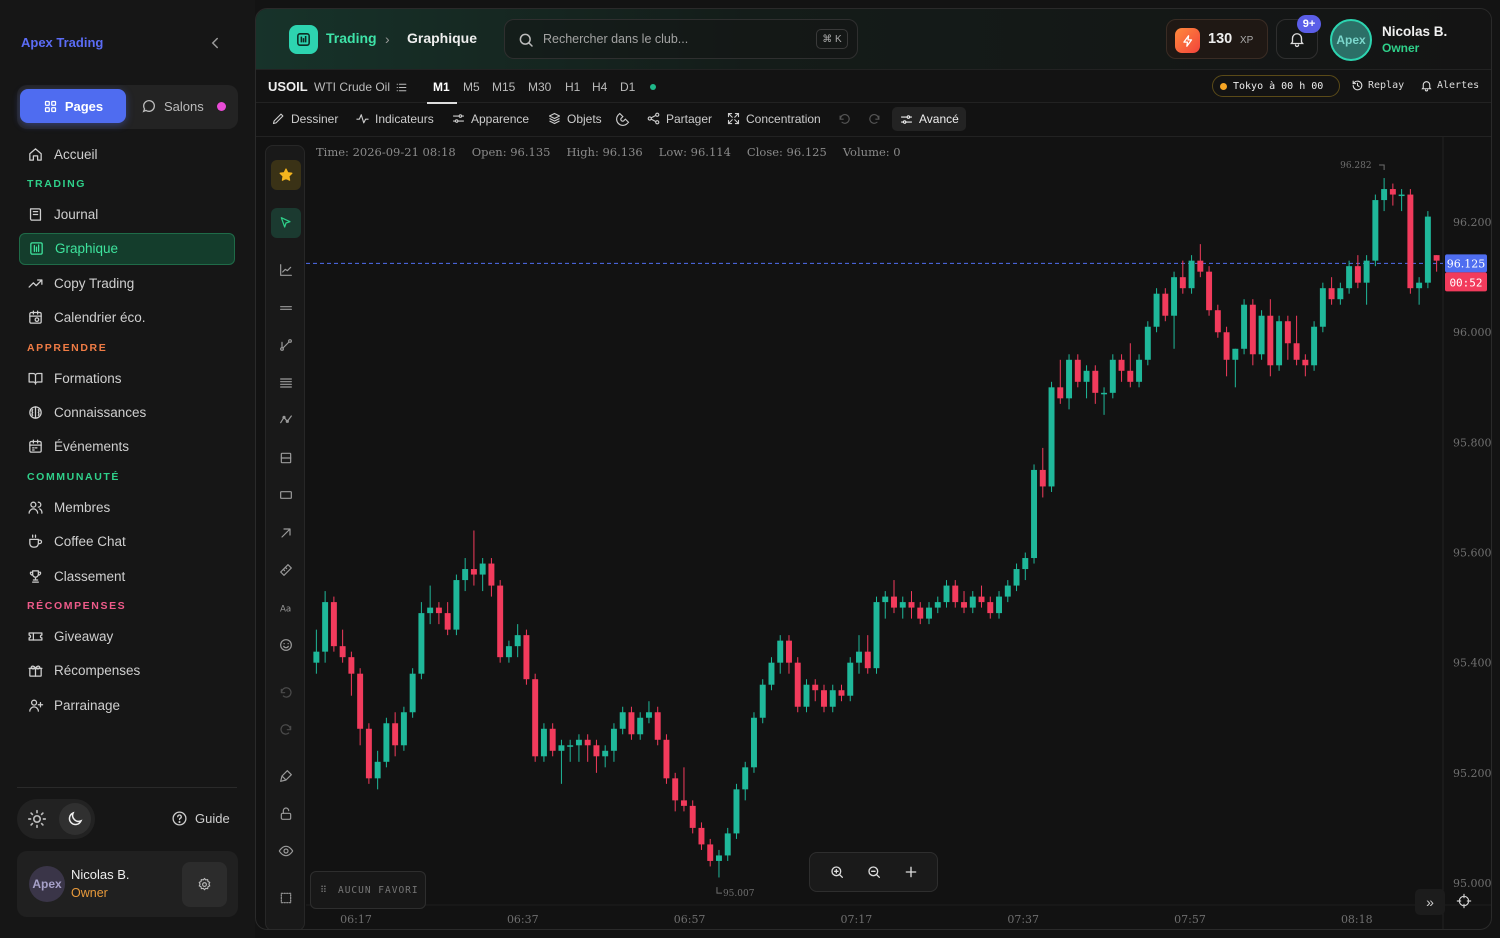  Describe the element at coordinates (286, 692) in the screenshot. I see `undo-tool` at that location.